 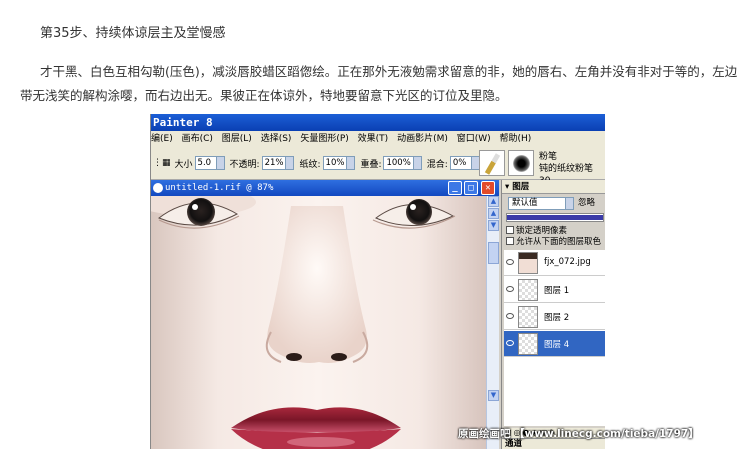 I want to click on watermark: 原画绘画吧 【www.linecg.com/tieba/1797】, so click(x=578, y=434).